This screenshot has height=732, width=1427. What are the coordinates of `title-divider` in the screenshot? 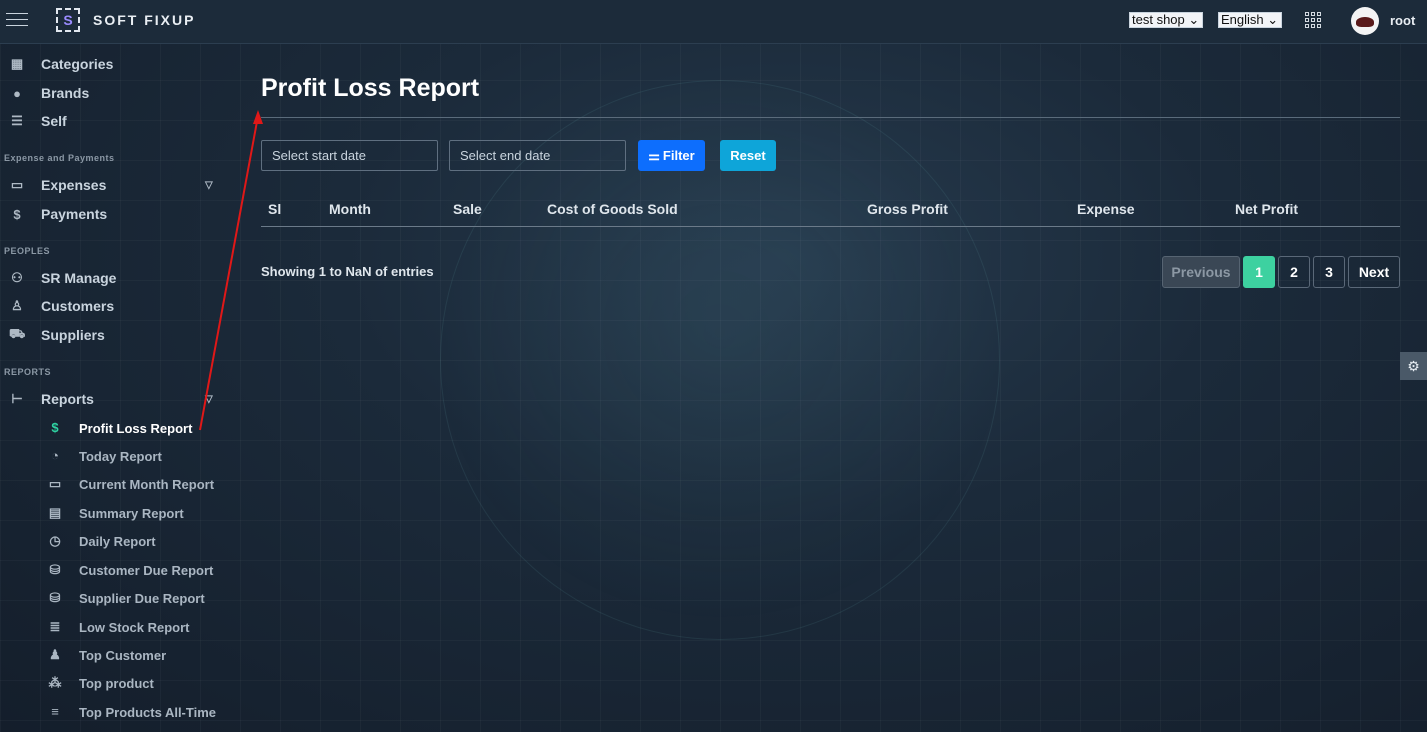 It's located at (830, 117).